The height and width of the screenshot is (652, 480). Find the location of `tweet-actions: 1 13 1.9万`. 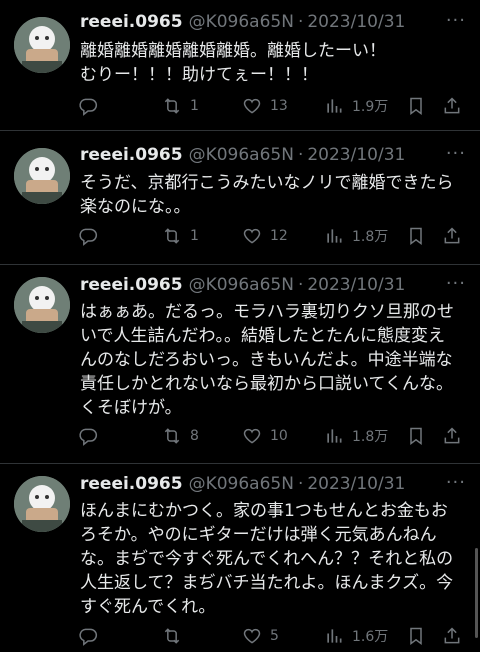

tweet-actions: 1 13 1.9万 is located at coordinates (274, 106).